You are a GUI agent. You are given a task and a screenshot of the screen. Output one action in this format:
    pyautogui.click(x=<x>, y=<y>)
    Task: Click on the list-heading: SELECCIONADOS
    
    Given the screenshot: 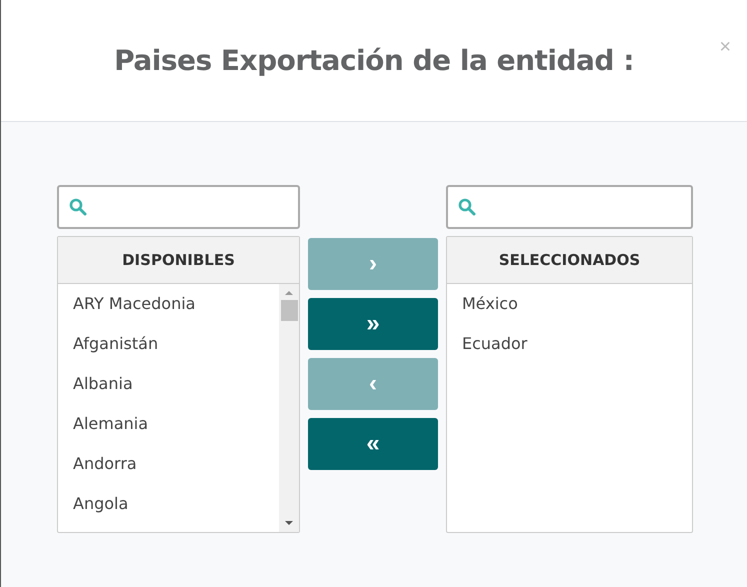 What is the action you would take?
    pyautogui.click(x=569, y=260)
    